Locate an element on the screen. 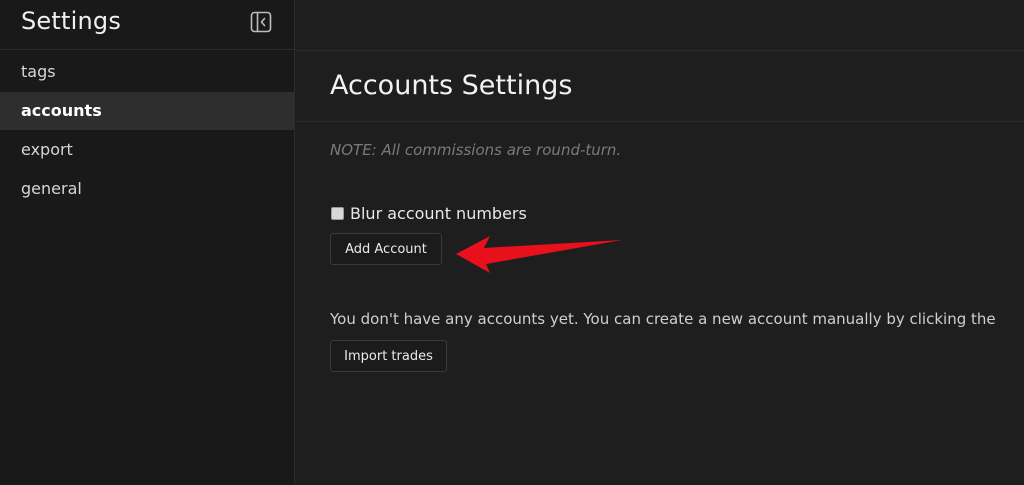 The width and height of the screenshot is (1024, 485). sidebar-header: Settings is located at coordinates (147, 25).